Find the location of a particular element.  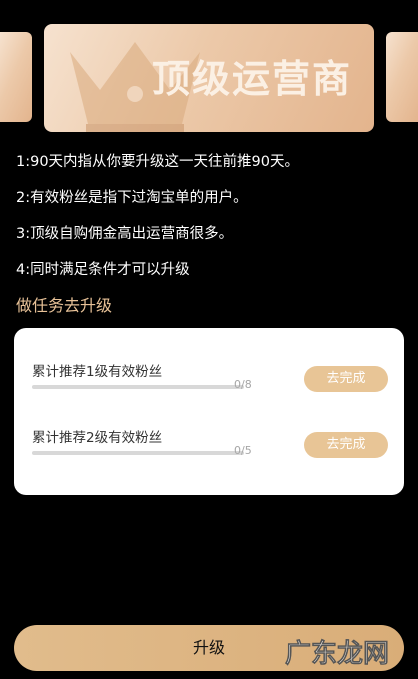

task-label: 累计推荐1级有效粉丝 is located at coordinates (97, 372).